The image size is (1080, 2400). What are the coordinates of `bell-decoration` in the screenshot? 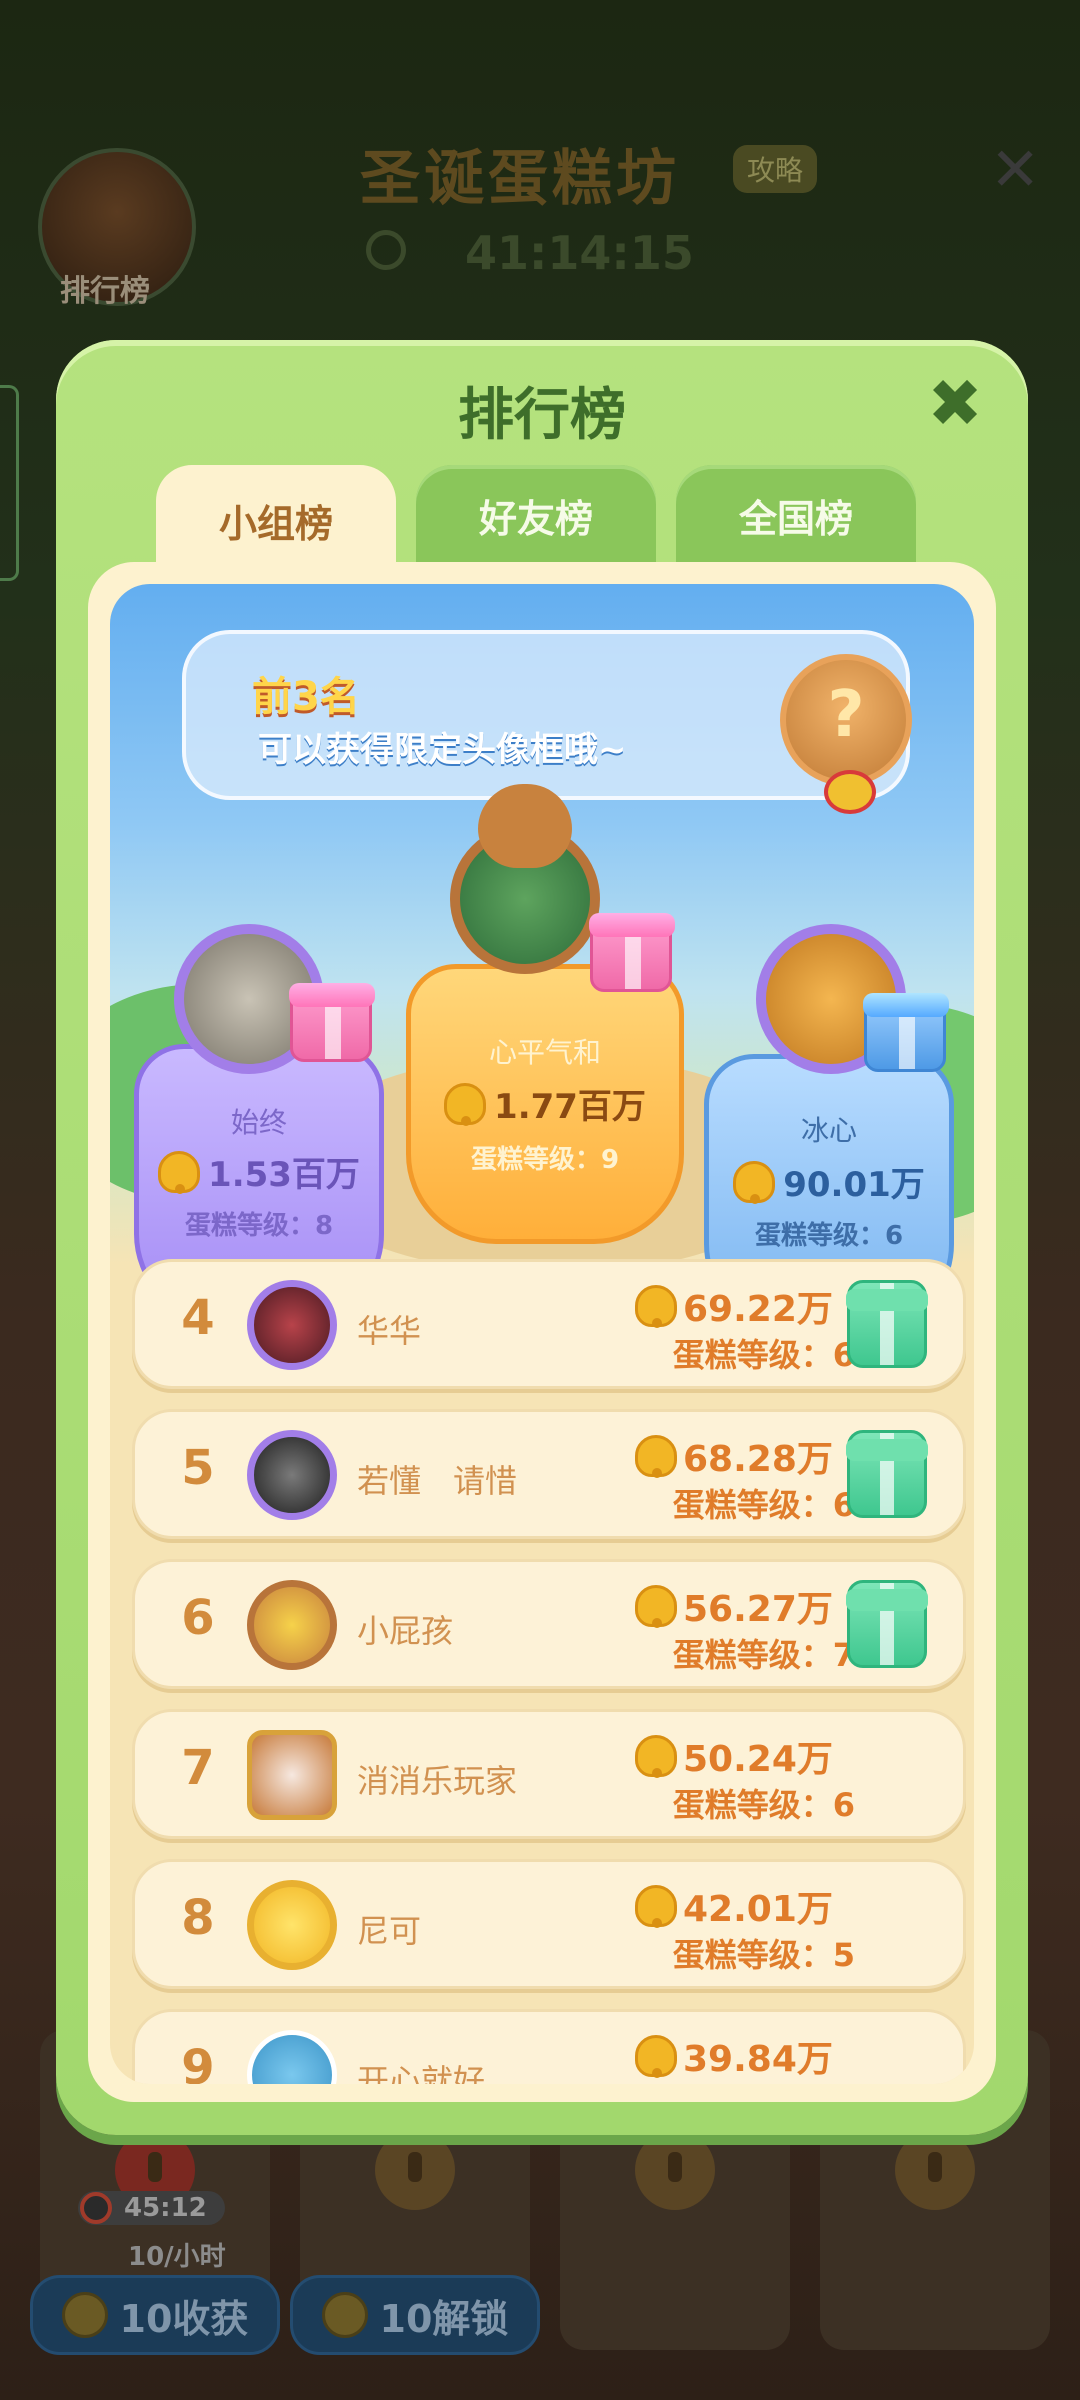 It's located at (850, 792).